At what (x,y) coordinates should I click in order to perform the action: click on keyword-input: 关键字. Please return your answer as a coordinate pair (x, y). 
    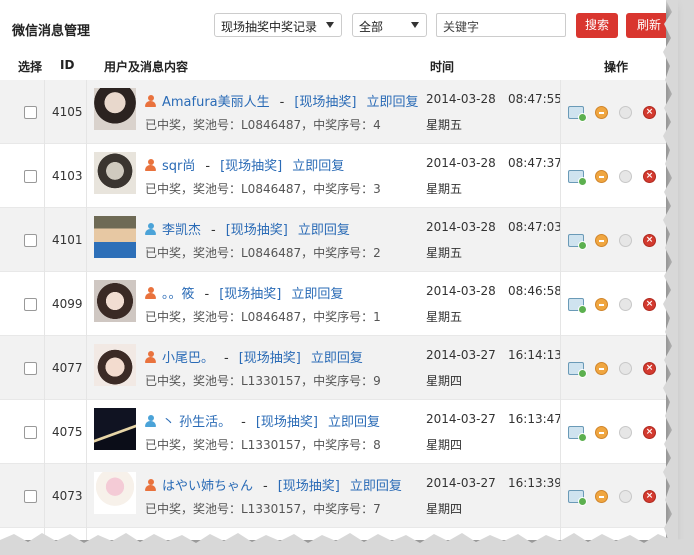
    Looking at the image, I should click on (501, 25).